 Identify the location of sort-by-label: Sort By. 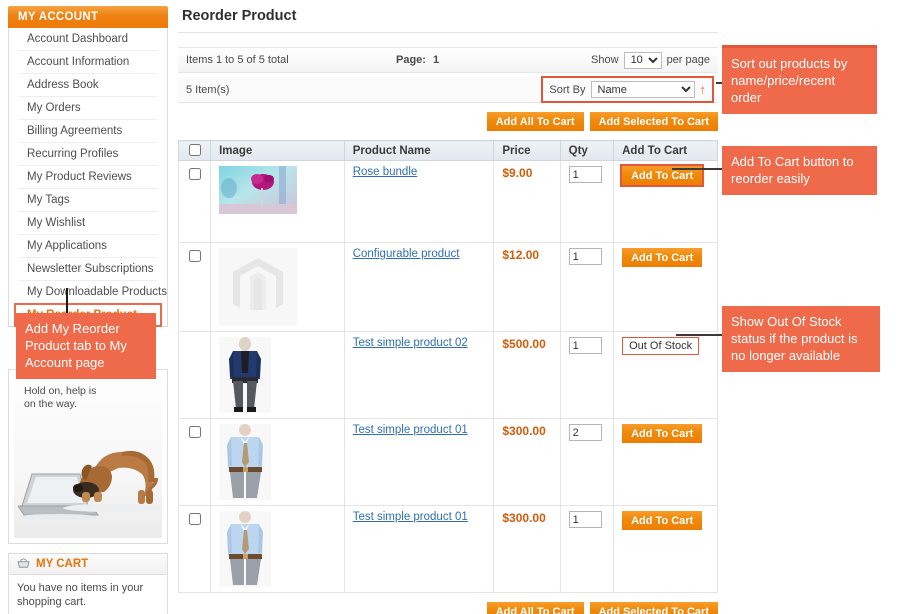
(567, 89).